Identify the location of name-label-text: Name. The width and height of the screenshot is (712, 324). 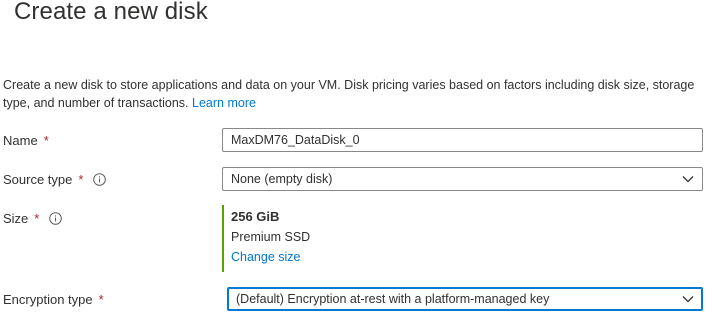
(20, 140).